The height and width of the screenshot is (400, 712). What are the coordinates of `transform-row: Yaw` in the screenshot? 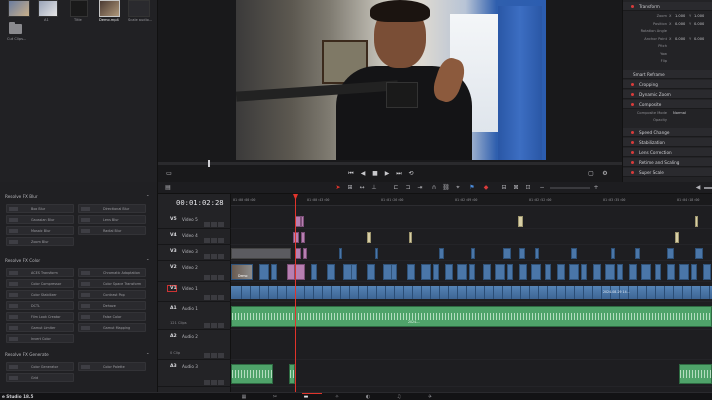 It's located at (667, 55).